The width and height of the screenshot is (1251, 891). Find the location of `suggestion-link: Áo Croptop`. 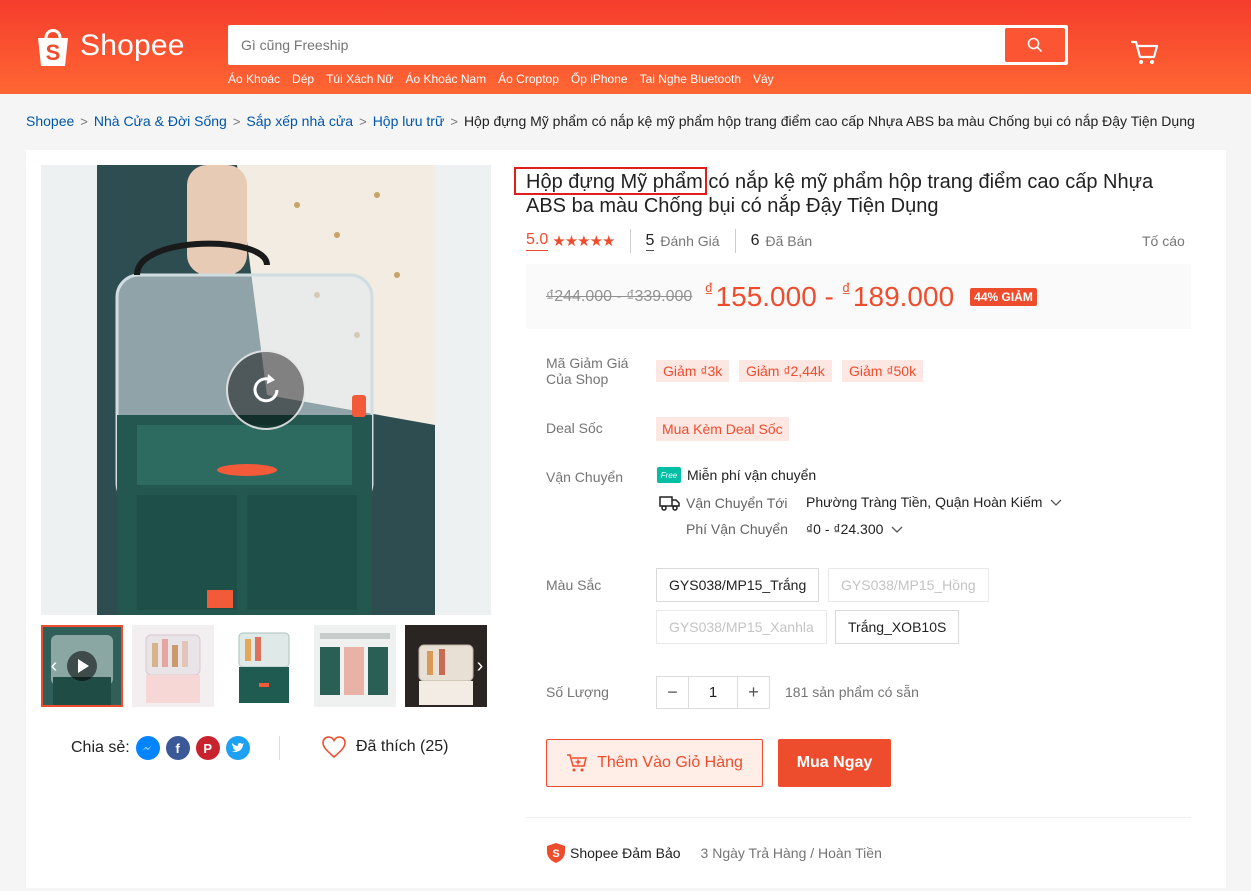

suggestion-link: Áo Croptop is located at coordinates (528, 79).